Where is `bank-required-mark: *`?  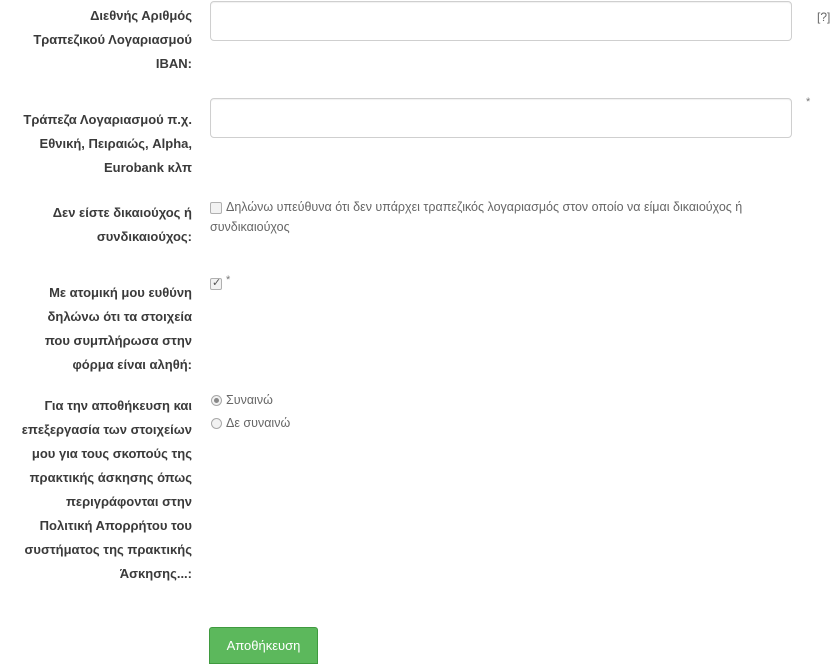 bank-required-mark: * is located at coordinates (808, 102).